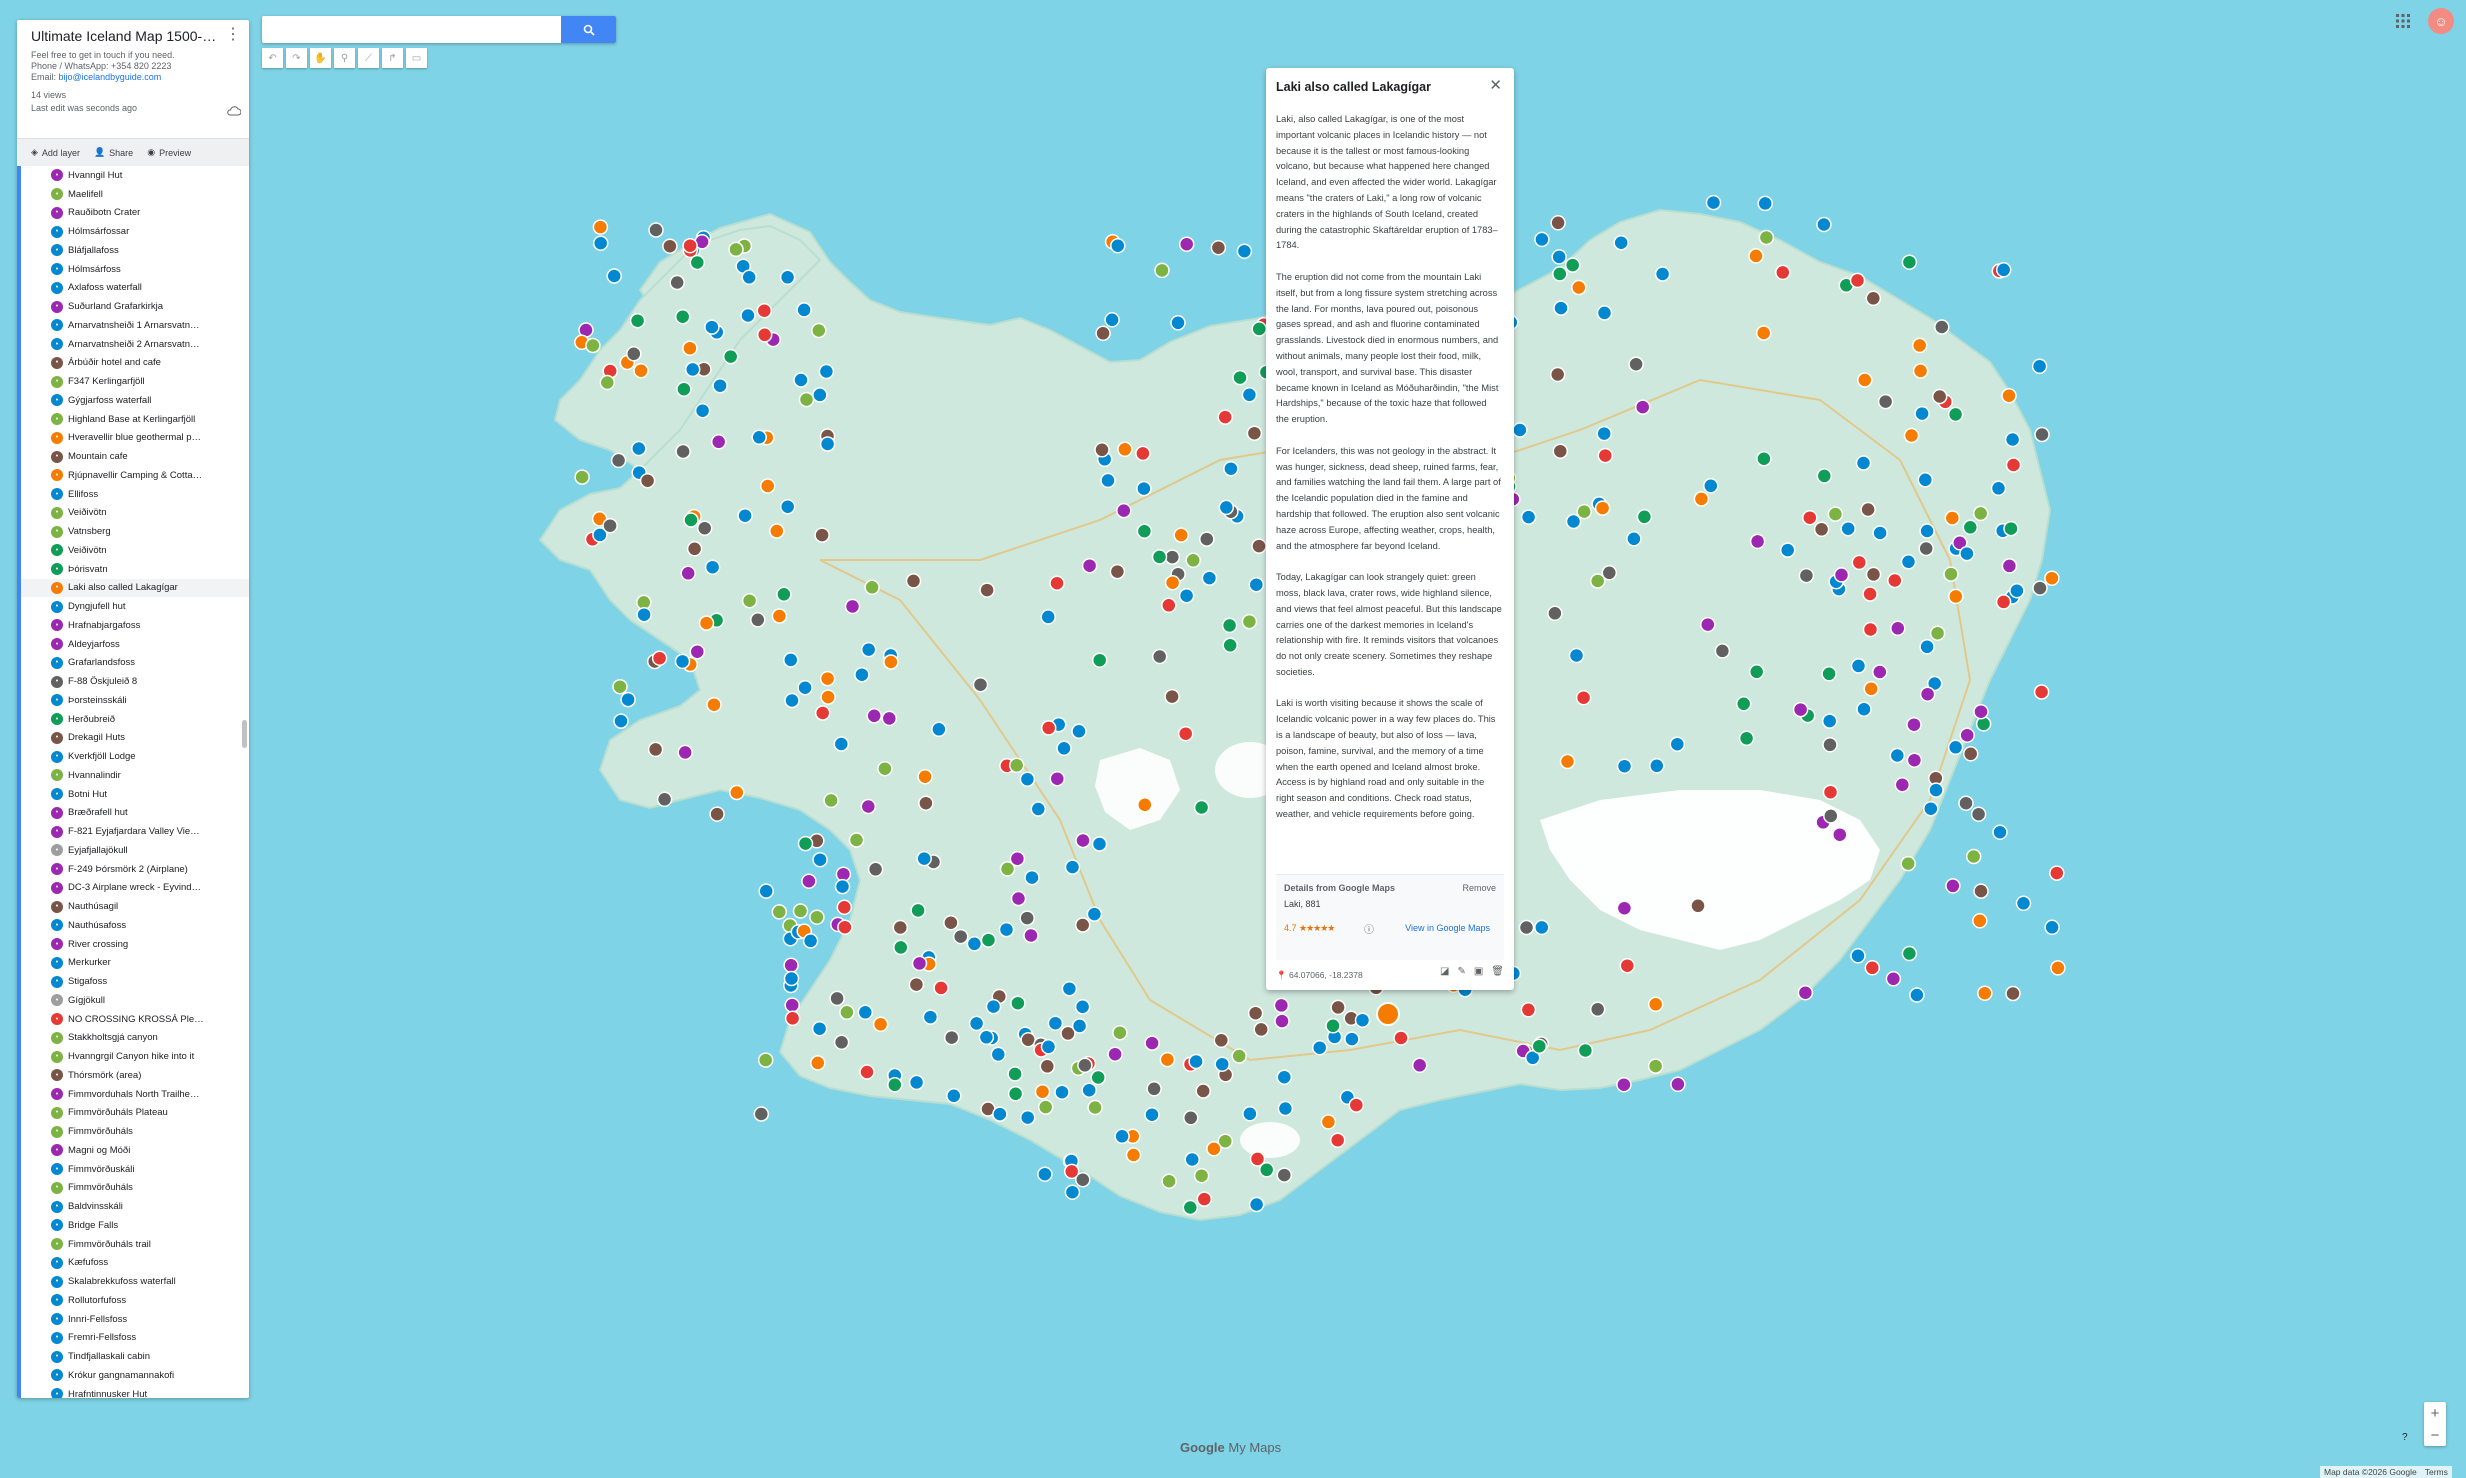 The image size is (2466, 1478). What do you see at coordinates (135, 869) in the screenshot?
I see `list-item: • F-249 Þórsmörk 2 (Airplane)` at bounding box center [135, 869].